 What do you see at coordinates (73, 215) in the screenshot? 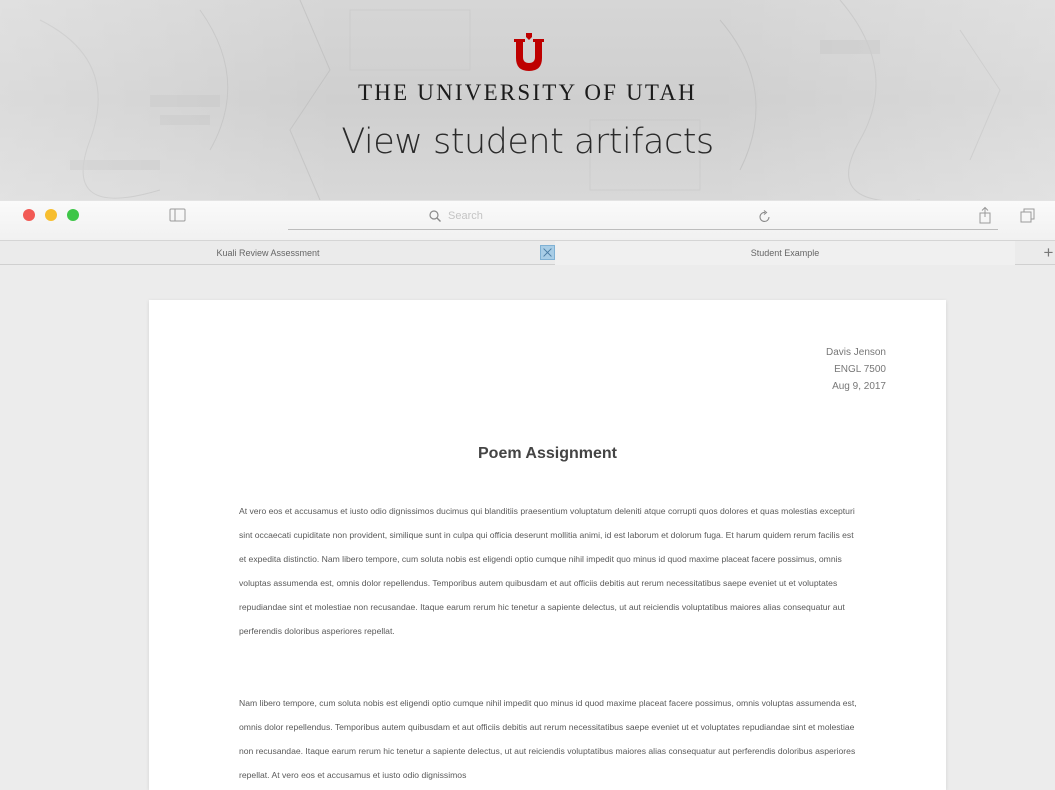
I see `window-zoom-button` at bounding box center [73, 215].